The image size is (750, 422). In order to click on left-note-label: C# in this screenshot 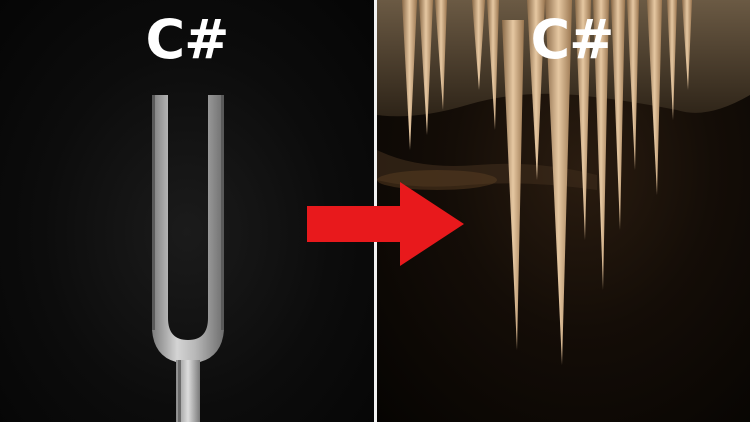, I will do `click(187, 39)`.